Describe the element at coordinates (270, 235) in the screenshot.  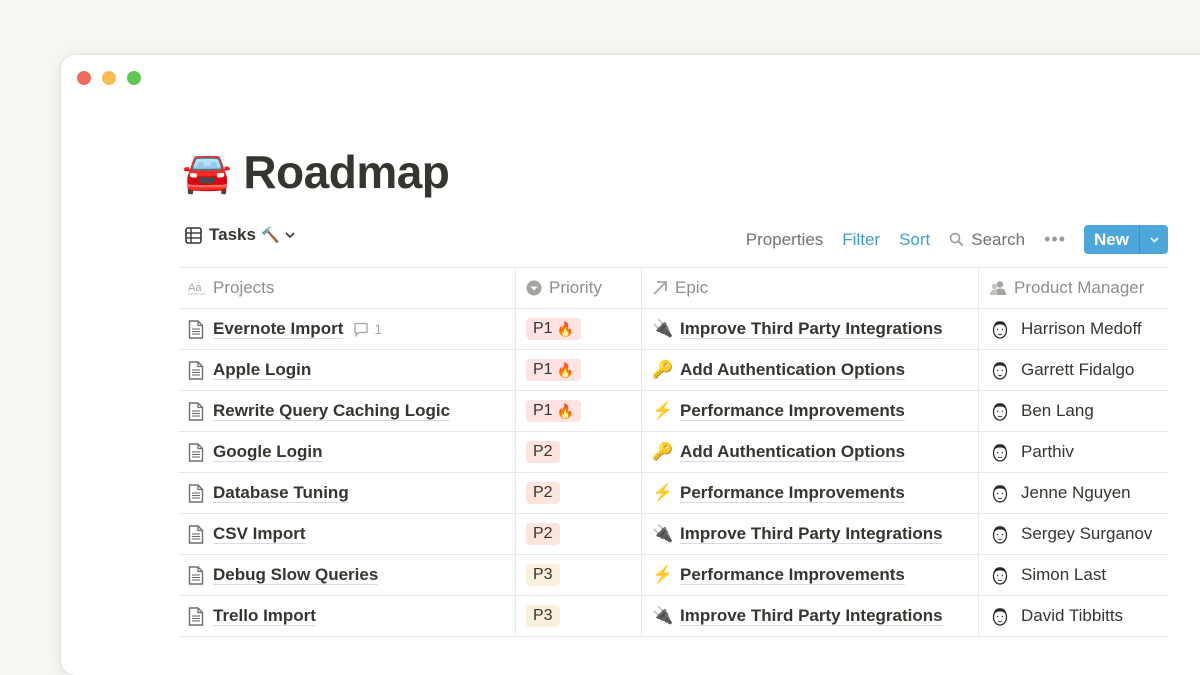
I see `hammer-icon: 🔨` at that location.